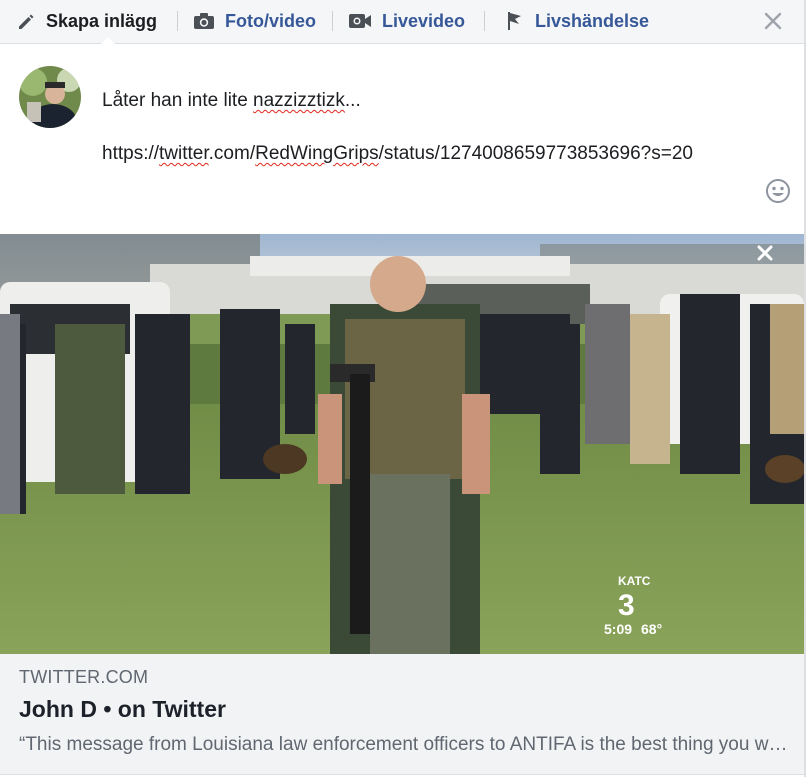 The image size is (806, 777). I want to click on tab-life-event: Livshändelse, so click(577, 21).